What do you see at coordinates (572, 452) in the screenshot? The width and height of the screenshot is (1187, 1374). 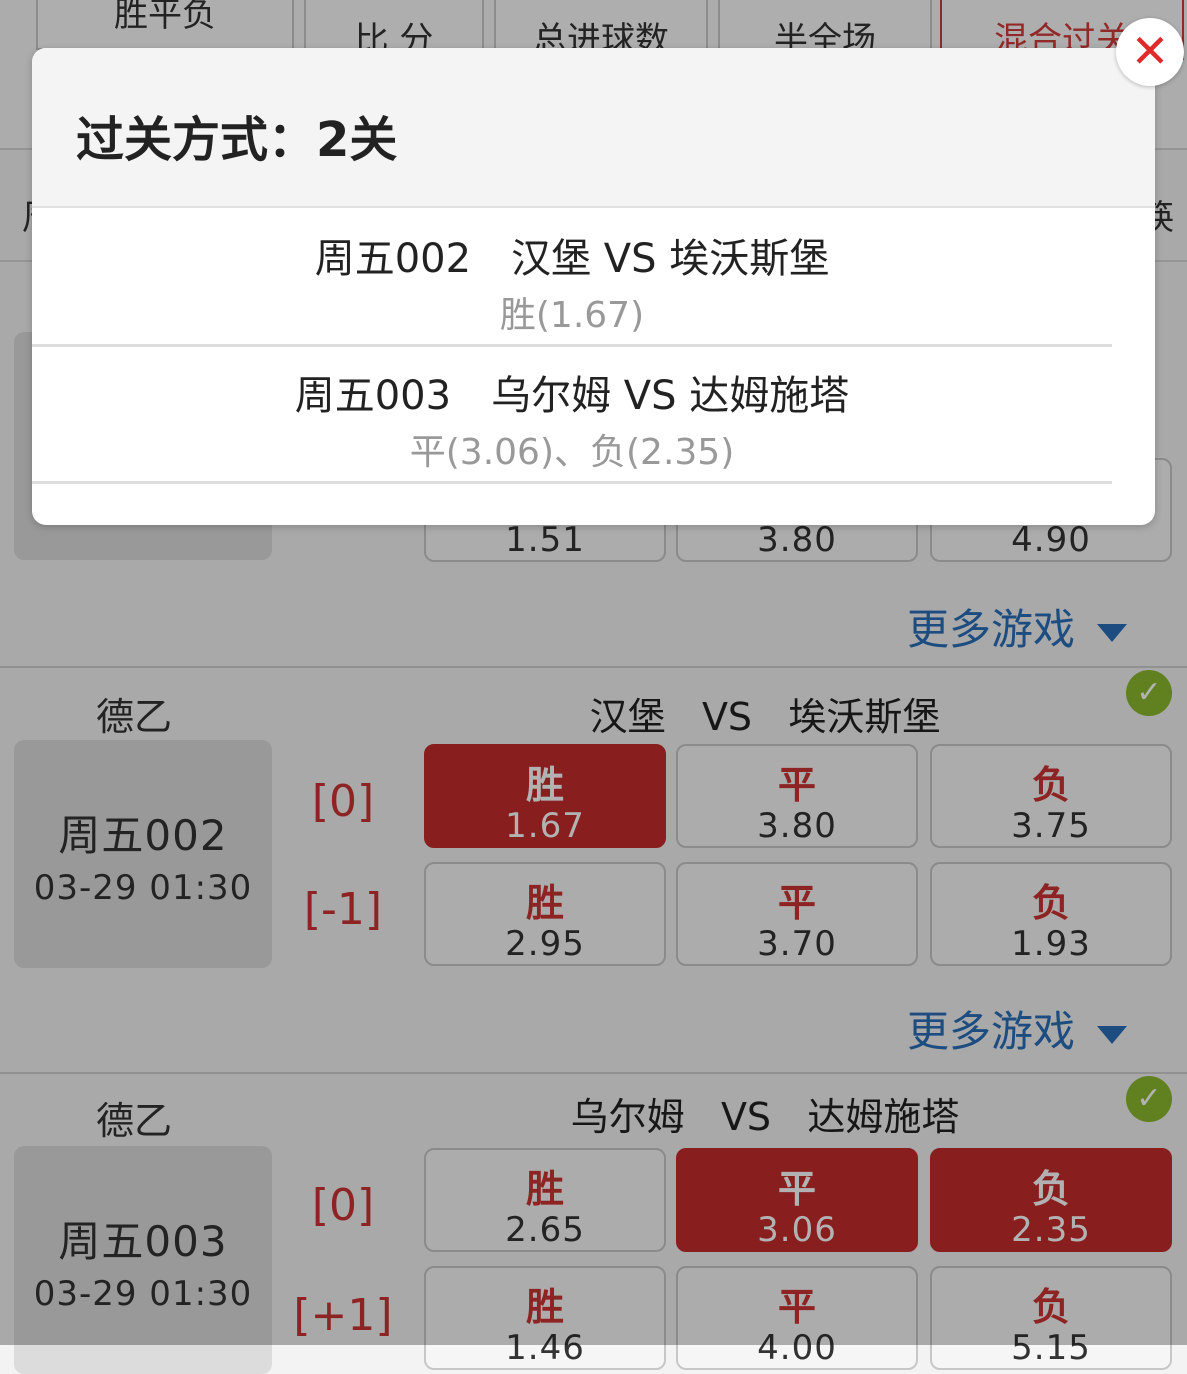 I see `pick-selection: 平(3.06)、负(2.35)` at bounding box center [572, 452].